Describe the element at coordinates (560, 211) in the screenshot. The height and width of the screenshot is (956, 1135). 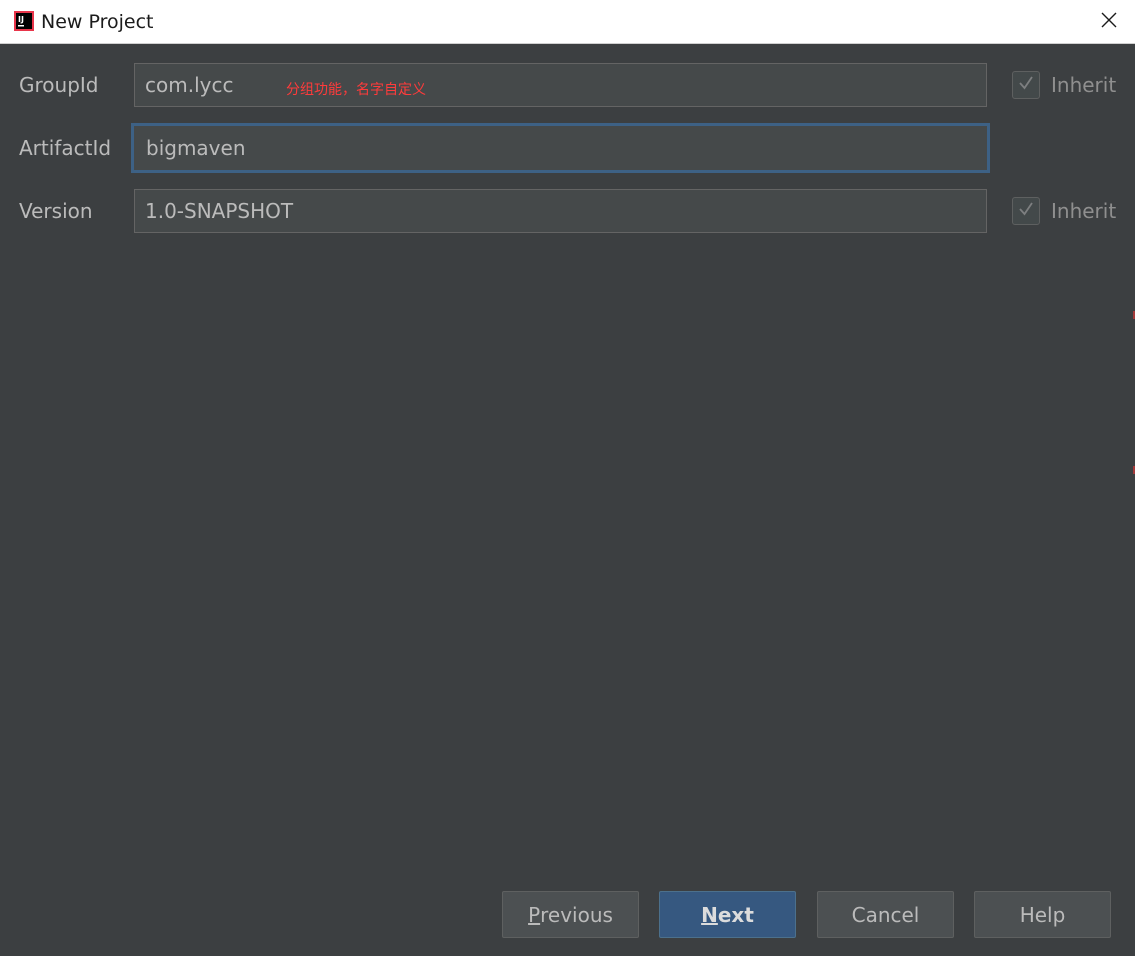
I see `version-input` at that location.